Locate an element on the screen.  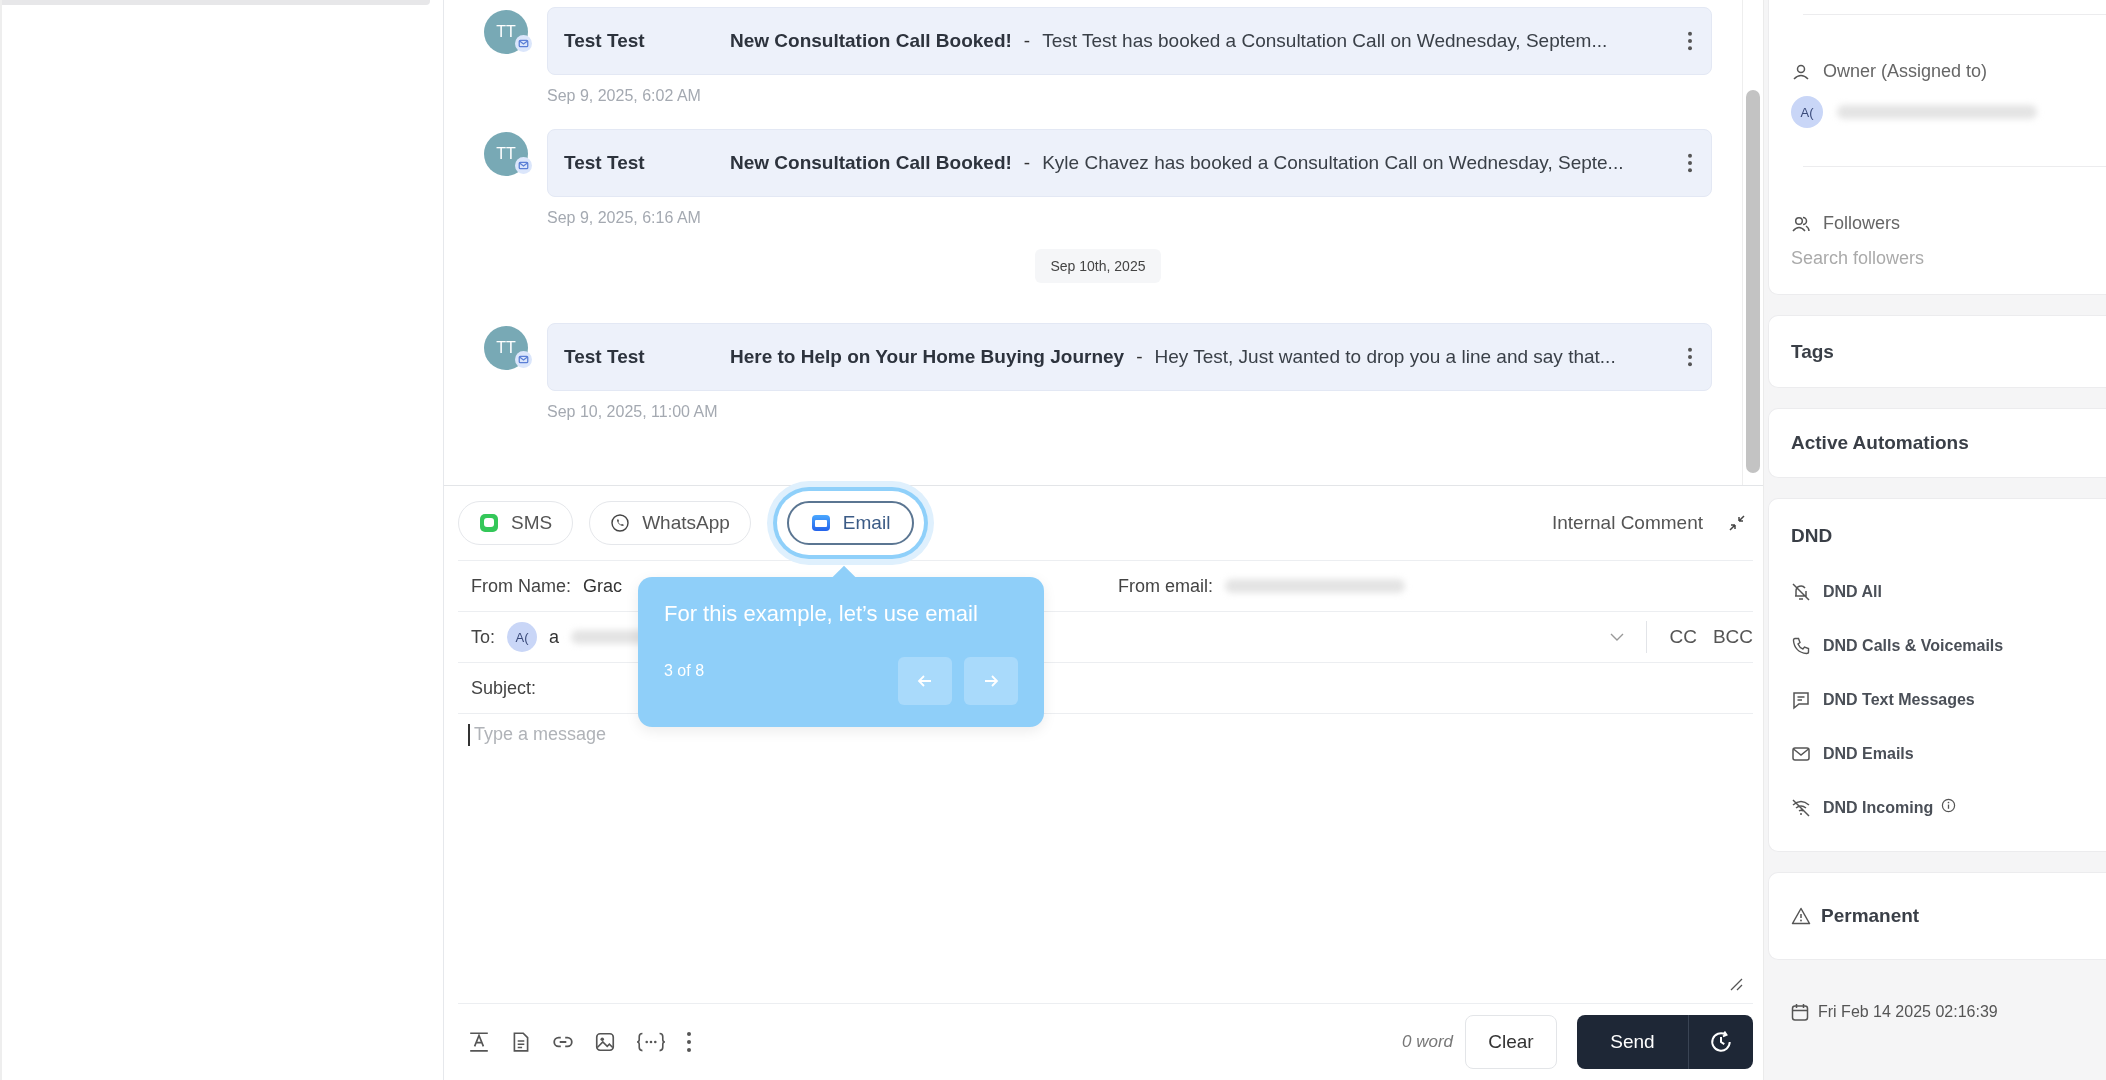
clock-icon is located at coordinates (1721, 1042).